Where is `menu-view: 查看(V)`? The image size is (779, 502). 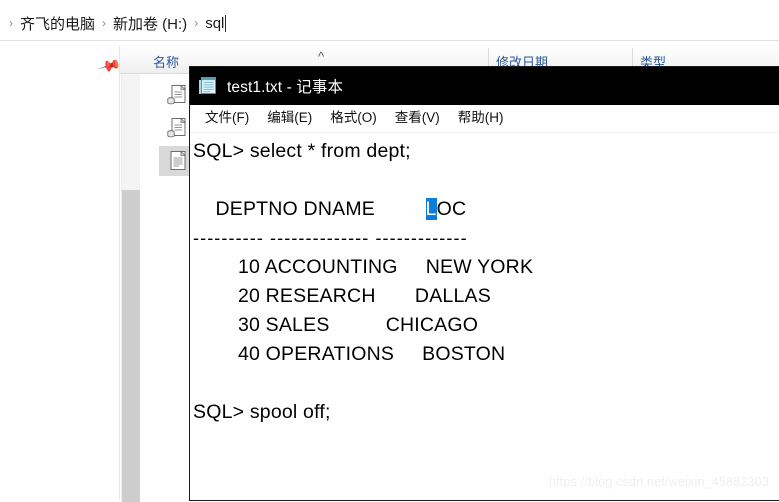
menu-view: 查看(V) is located at coordinates (417, 118).